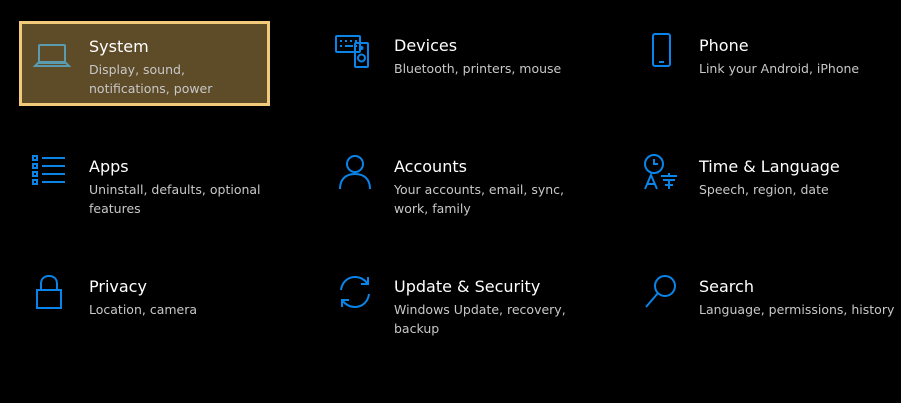  Describe the element at coordinates (49, 292) in the screenshot. I see `lock-icon` at that location.